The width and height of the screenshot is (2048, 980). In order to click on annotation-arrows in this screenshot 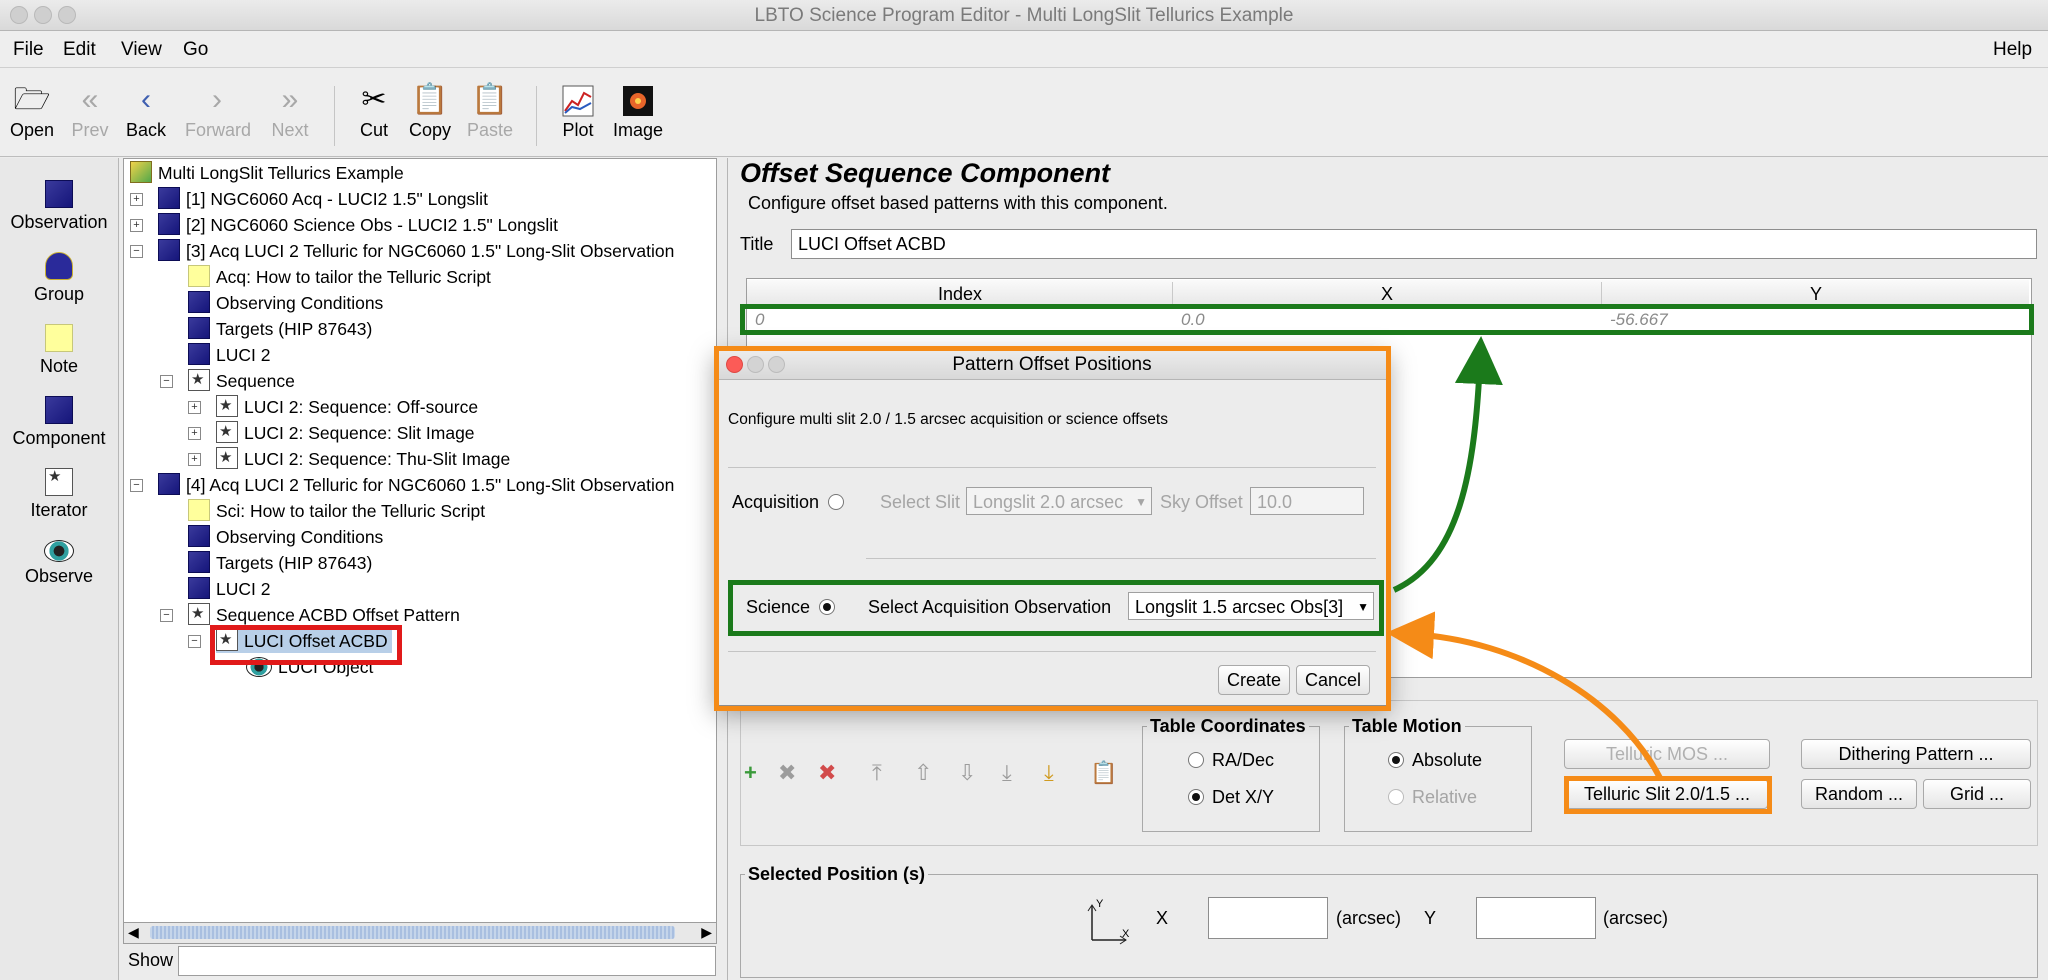, I will do `click(1524, 558)`.